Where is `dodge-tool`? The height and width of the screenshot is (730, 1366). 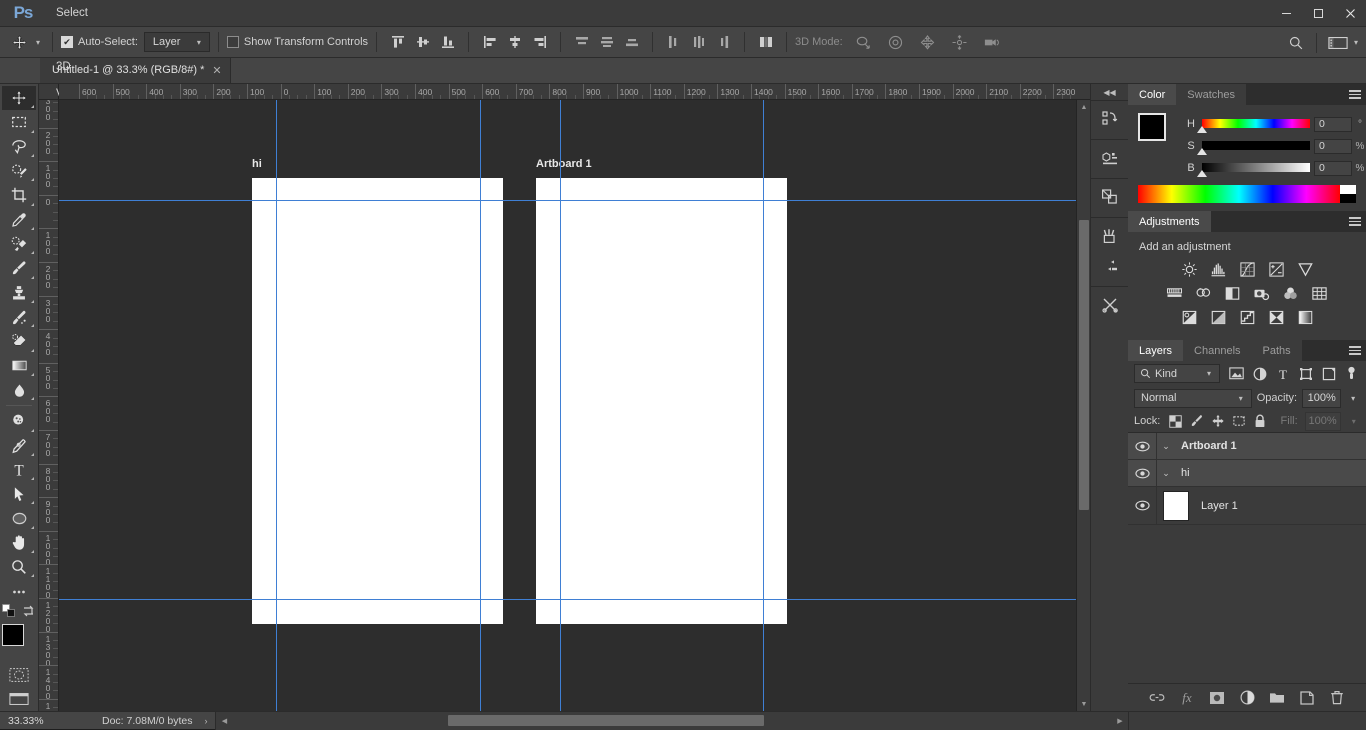 dodge-tool is located at coordinates (19, 421).